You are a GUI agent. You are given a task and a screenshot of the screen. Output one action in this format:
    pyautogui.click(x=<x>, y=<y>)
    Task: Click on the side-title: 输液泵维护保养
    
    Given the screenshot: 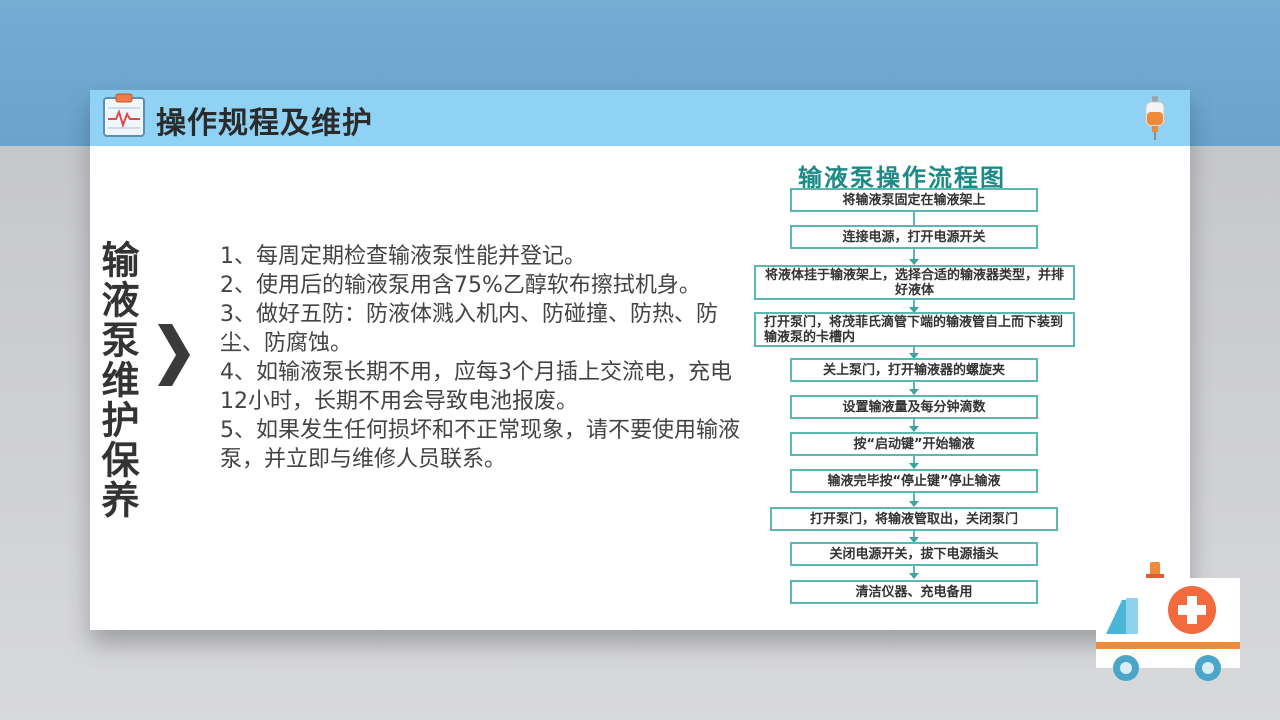 What is the action you would take?
    pyautogui.click(x=117, y=380)
    